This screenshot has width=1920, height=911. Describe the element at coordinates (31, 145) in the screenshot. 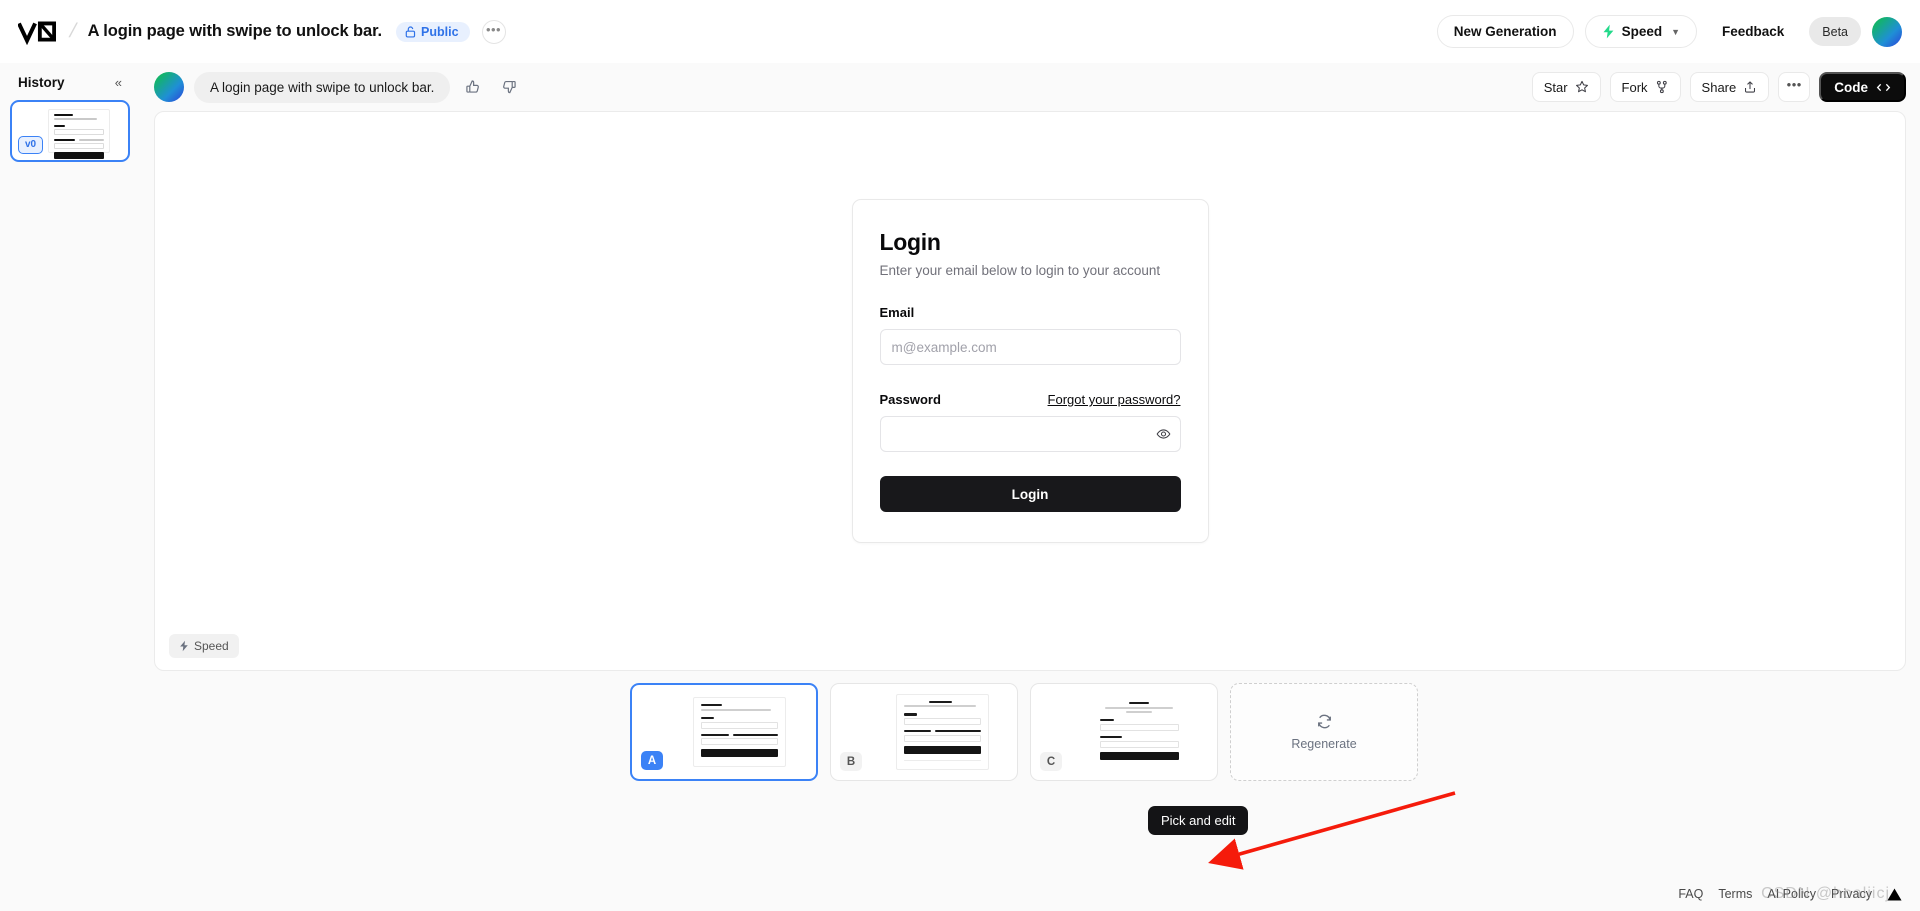

I see `history-version-badge: v0` at that location.